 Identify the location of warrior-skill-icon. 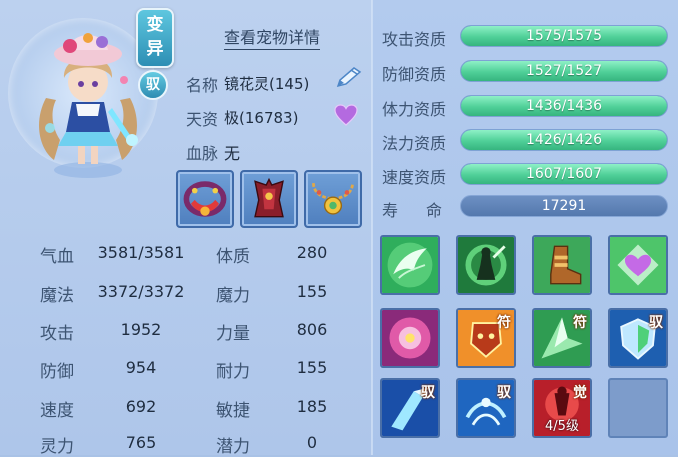
(486, 265).